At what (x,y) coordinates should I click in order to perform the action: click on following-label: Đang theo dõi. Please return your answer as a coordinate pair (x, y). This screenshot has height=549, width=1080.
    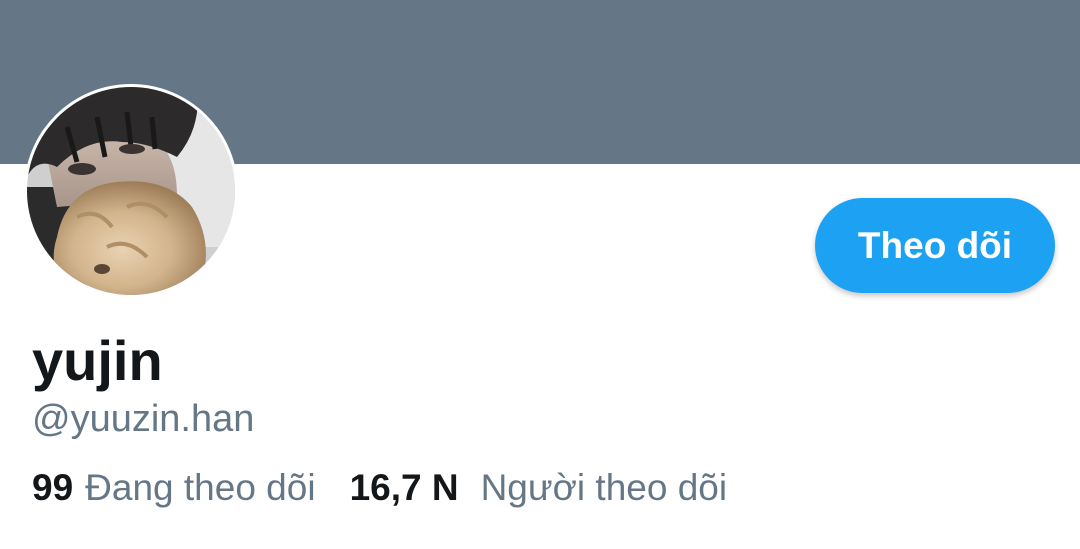
    Looking at the image, I should click on (200, 487).